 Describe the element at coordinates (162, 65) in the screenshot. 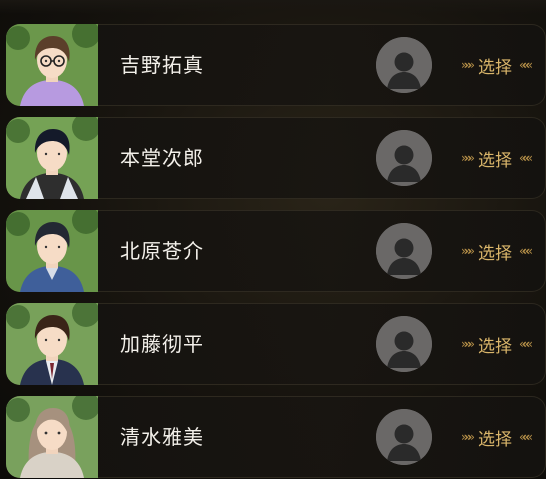

I see `character-name: 吉野拓真` at that location.